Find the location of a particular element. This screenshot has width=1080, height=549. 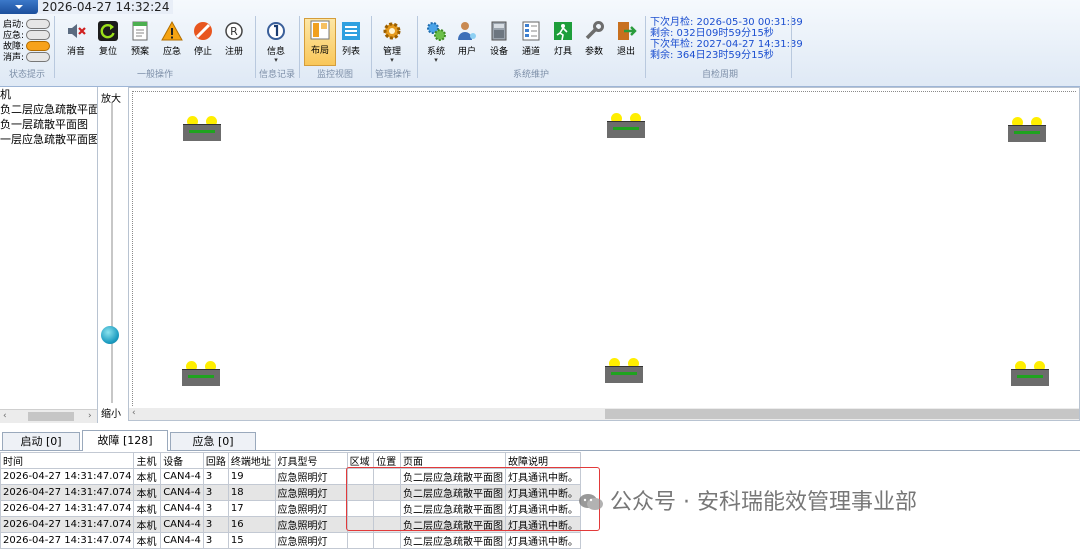

status-mute: 消声: is located at coordinates (26, 57).